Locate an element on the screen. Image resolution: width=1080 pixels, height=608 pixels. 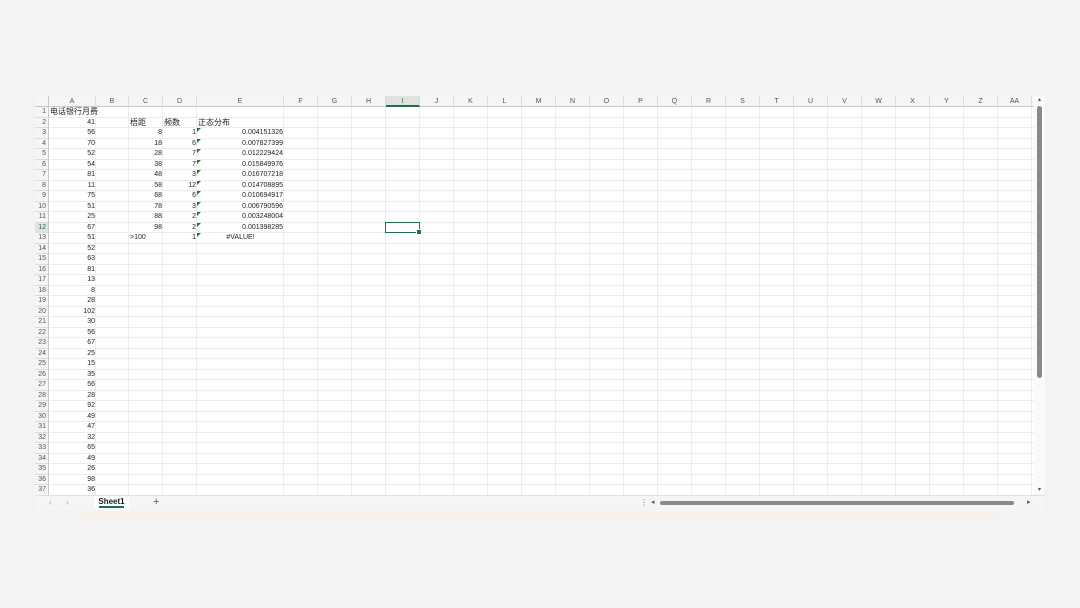
column-header-r: R is located at coordinates (709, 101).